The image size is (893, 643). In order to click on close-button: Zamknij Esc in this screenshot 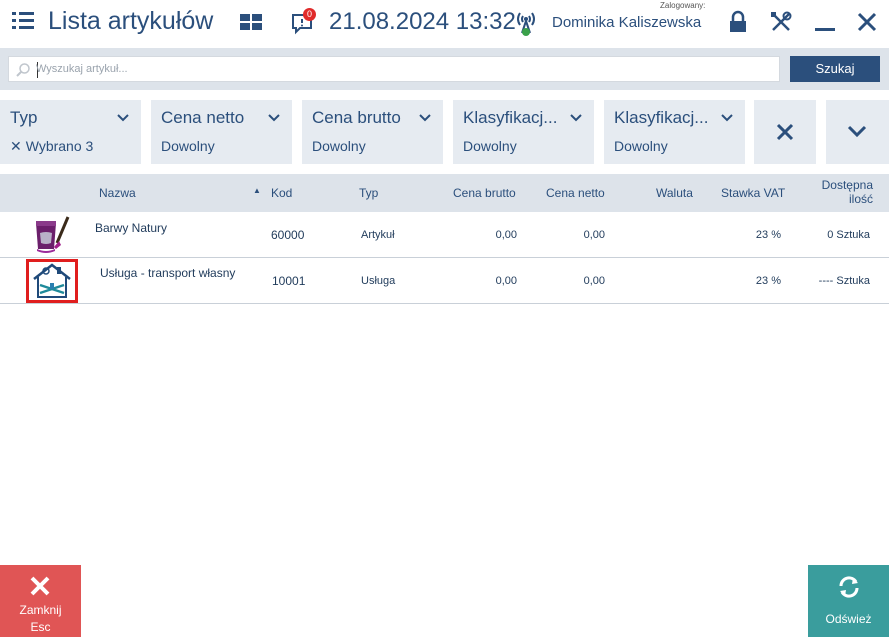, I will do `click(40, 601)`.